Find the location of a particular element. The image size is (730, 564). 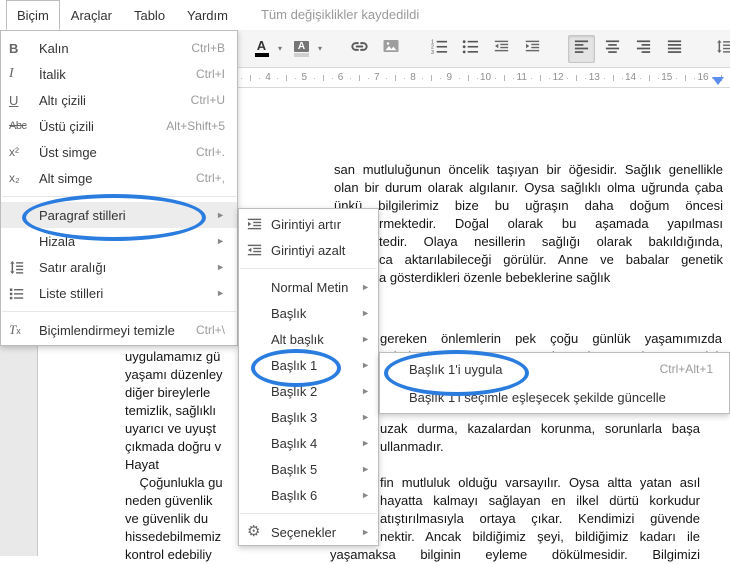

svg-text: 3 is located at coordinates (432, 51).